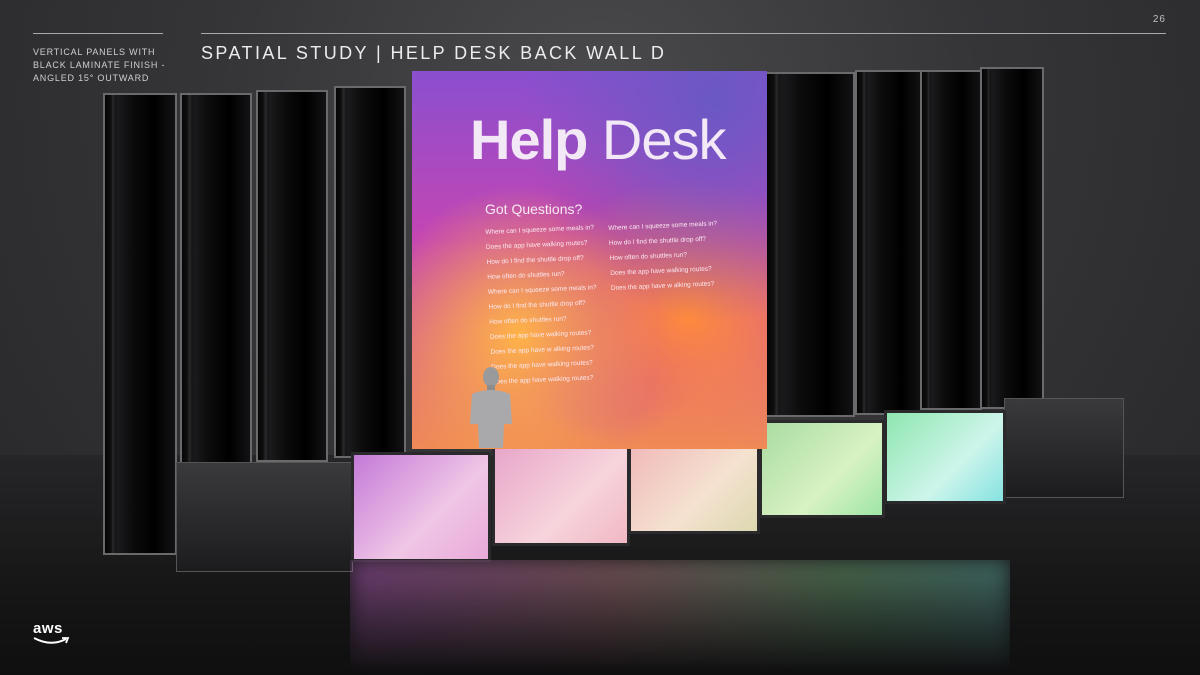  What do you see at coordinates (529, 139) in the screenshot?
I see `screen-title-bold: Help` at bounding box center [529, 139].